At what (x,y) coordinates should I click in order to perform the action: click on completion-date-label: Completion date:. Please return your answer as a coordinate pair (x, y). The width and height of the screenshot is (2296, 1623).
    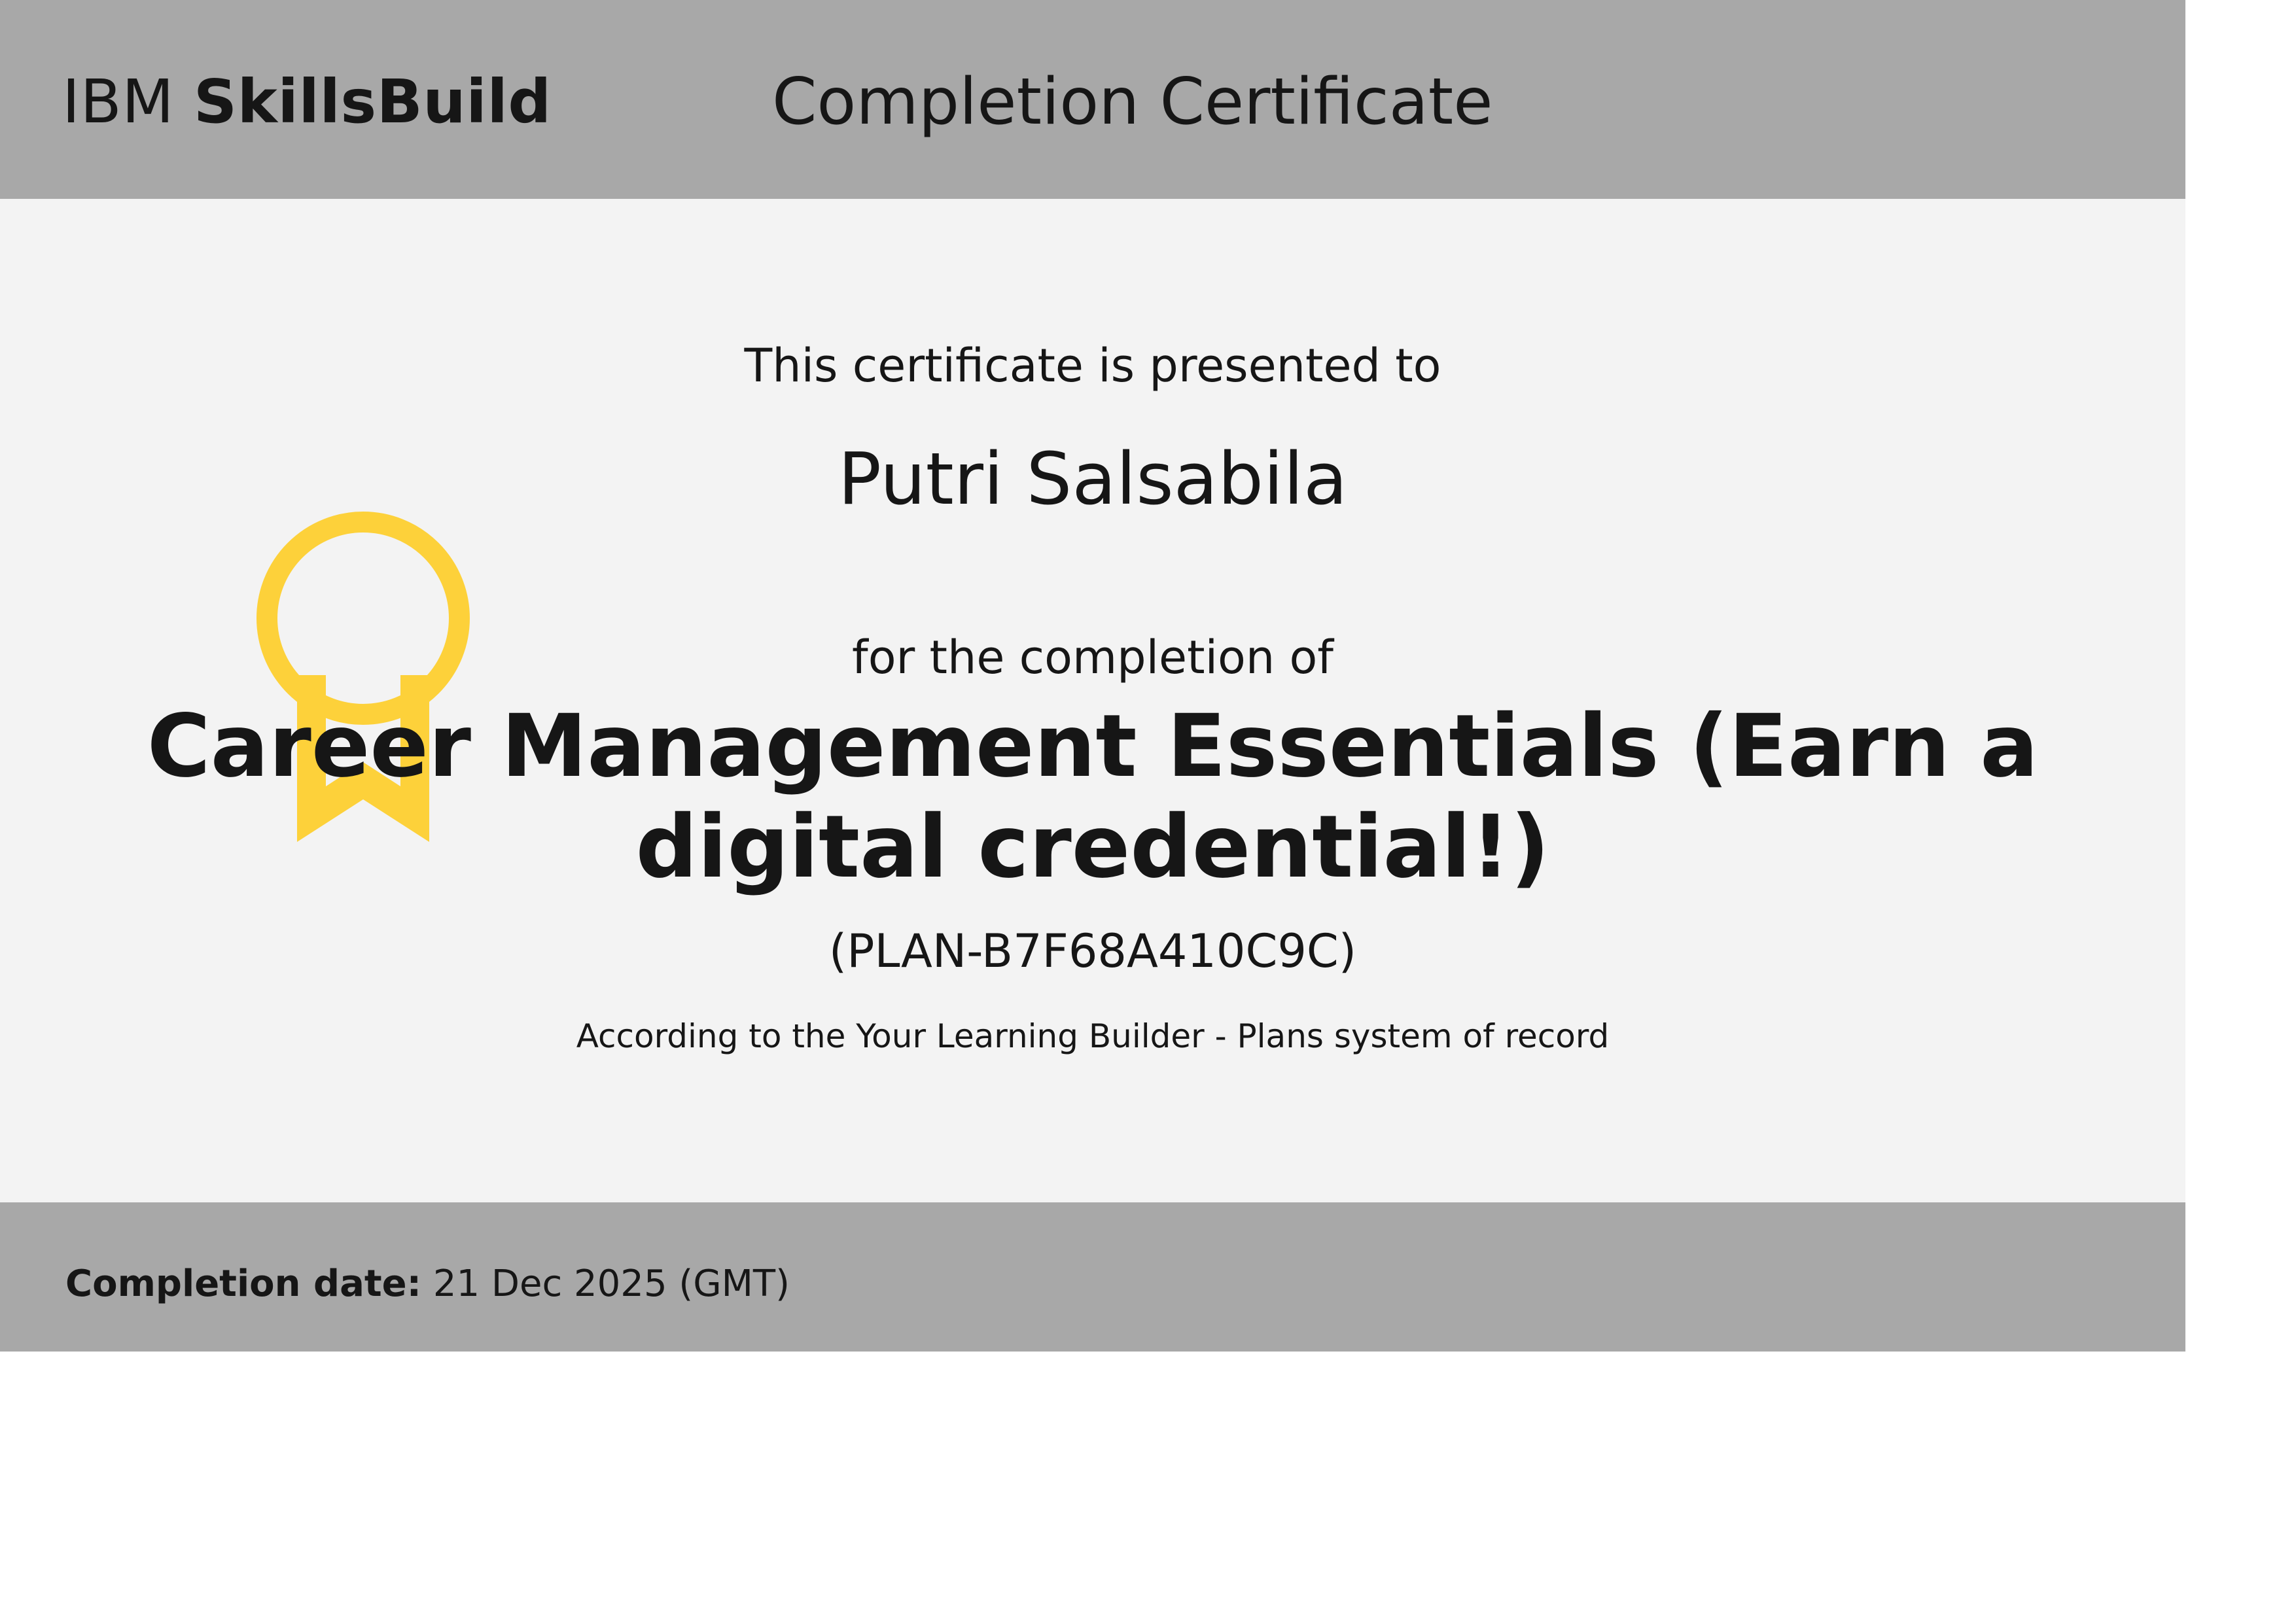
    Looking at the image, I should click on (243, 1284).